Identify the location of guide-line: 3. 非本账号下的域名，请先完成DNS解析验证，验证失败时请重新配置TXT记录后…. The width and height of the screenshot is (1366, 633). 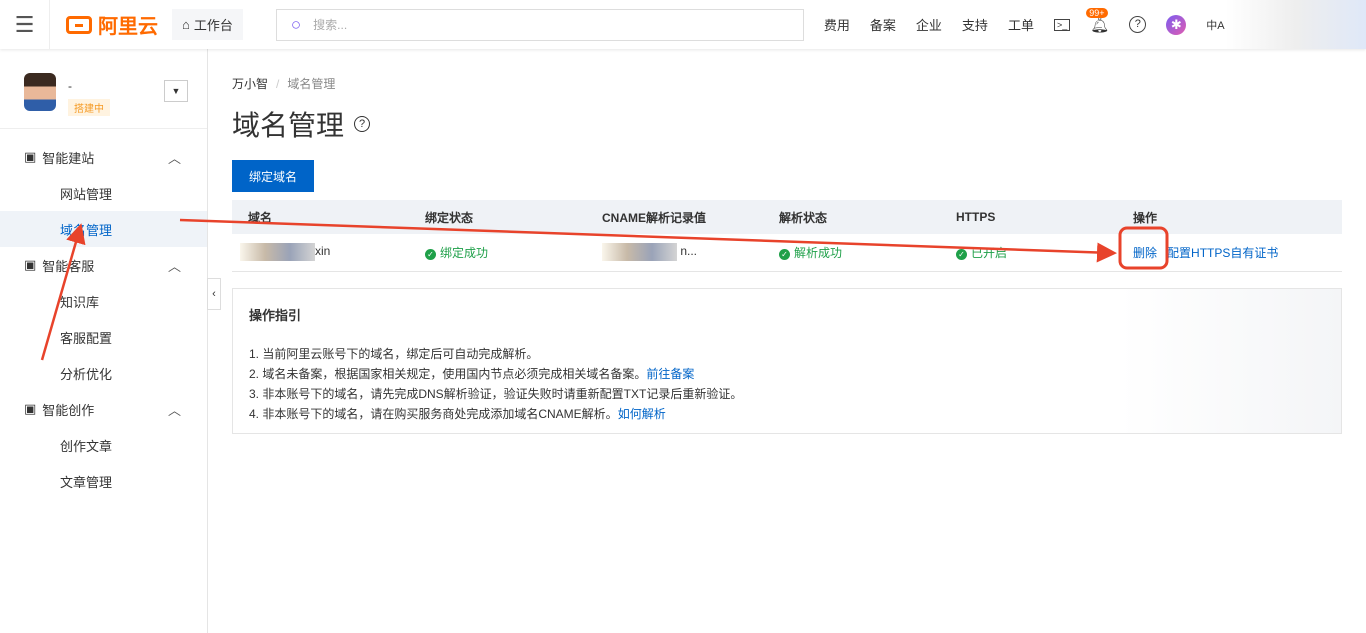
(787, 394).